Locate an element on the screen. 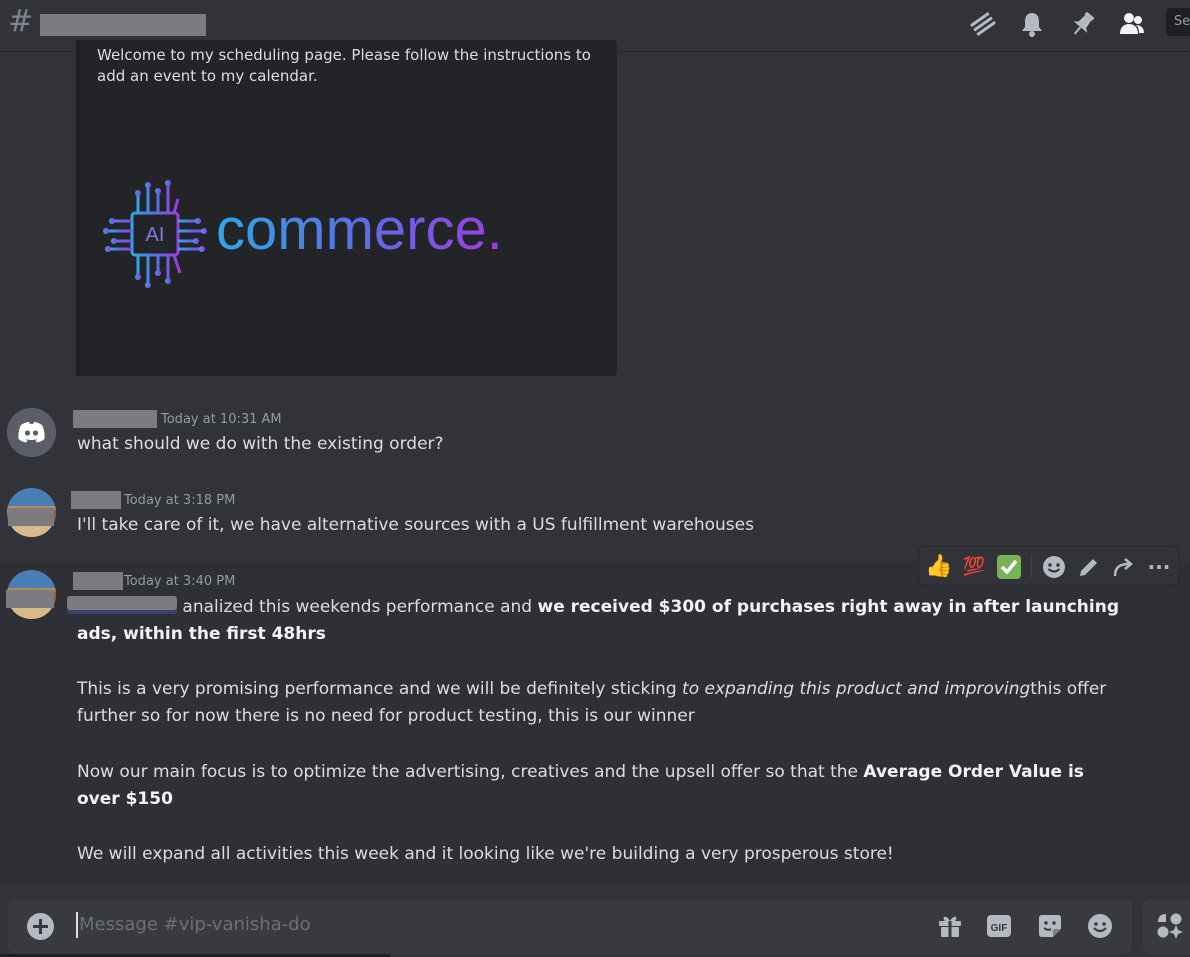 The width and height of the screenshot is (1190, 957). message-hover-toolbar: 👍 💯 ··· is located at coordinates (1049, 566).